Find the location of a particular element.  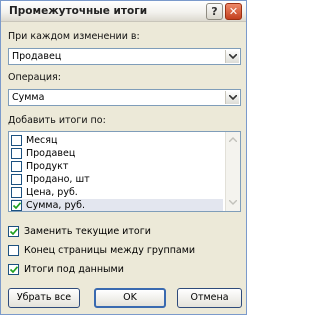

close-button: ✕ is located at coordinates (233, 11).